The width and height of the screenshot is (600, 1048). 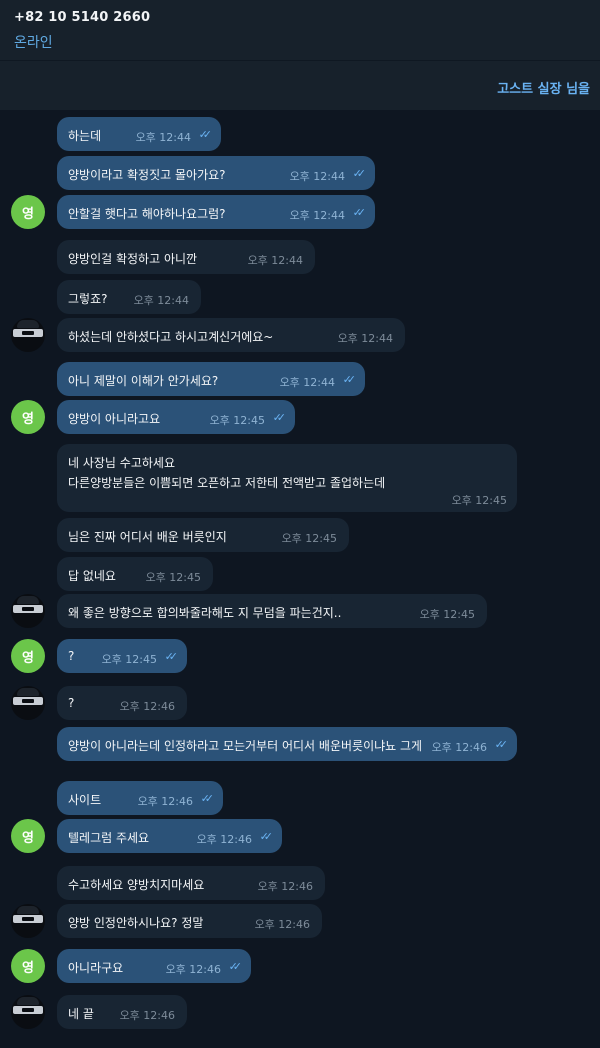 I want to click on incoming-message-bubble: 하셨는데 안하셨다고 하시고계신거에요~ 오후 12:44, so click(x=231, y=335).